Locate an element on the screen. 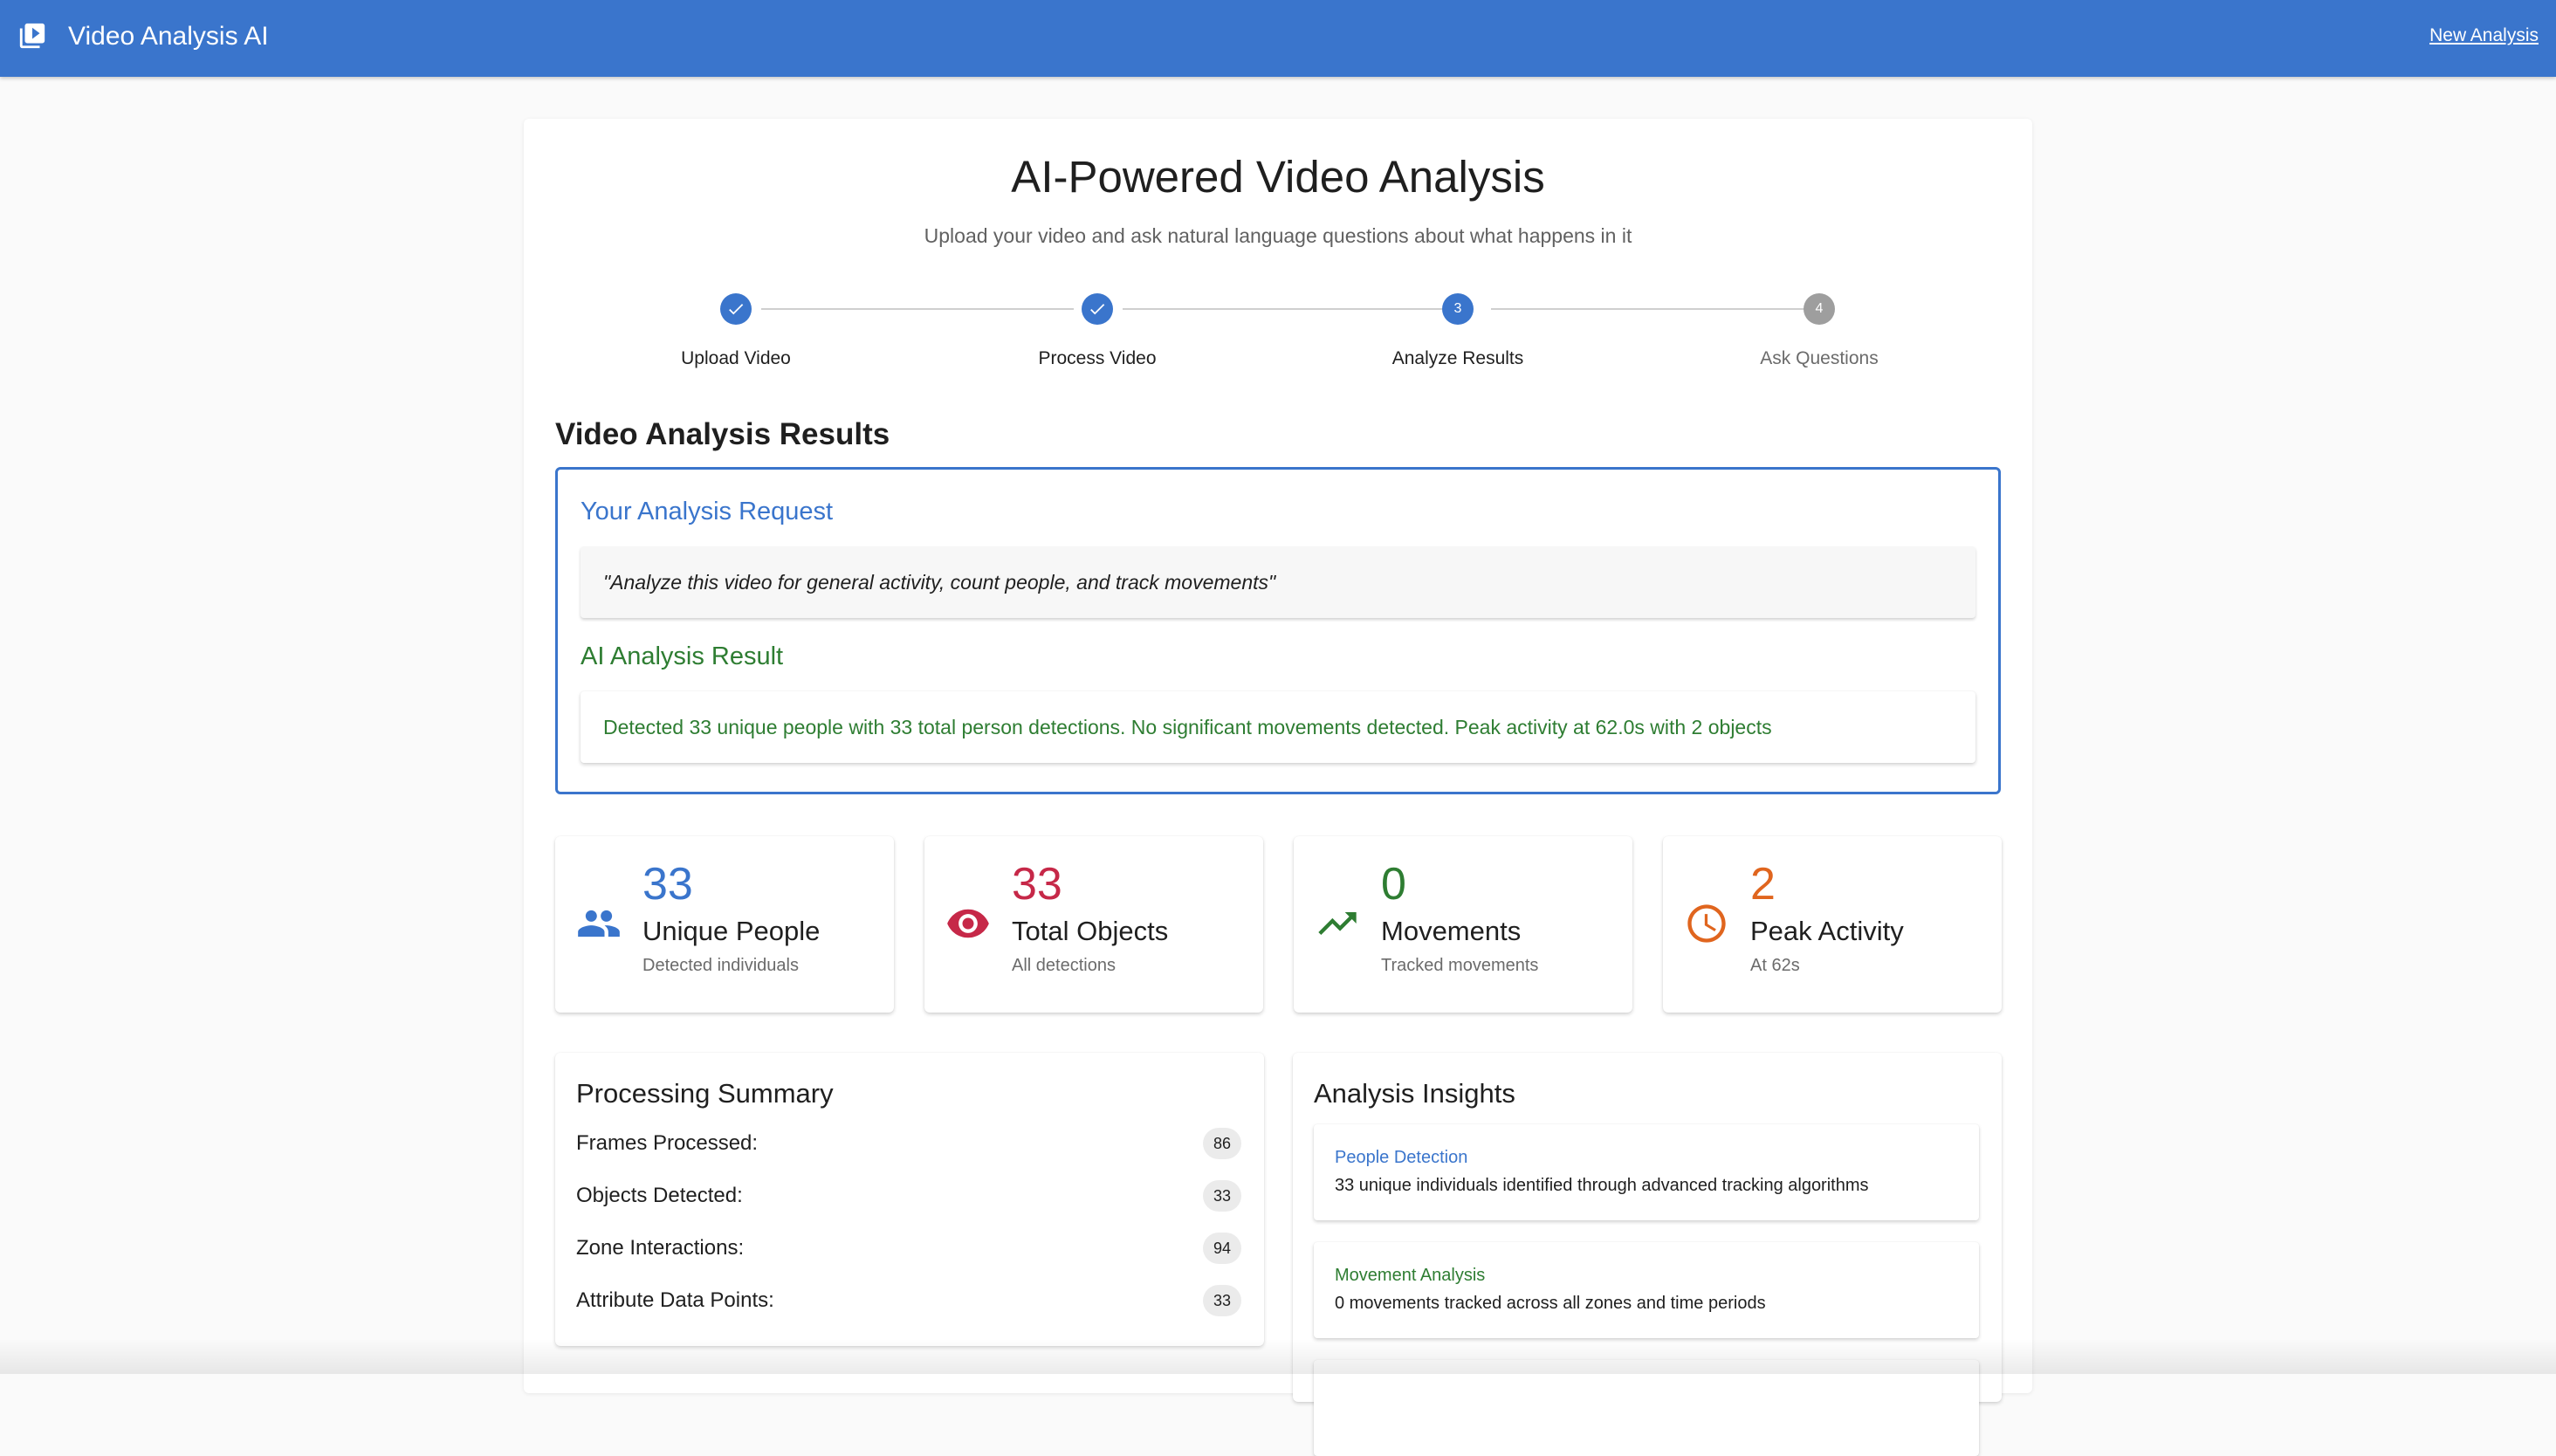  stat-label: Unique People is located at coordinates (732, 931).